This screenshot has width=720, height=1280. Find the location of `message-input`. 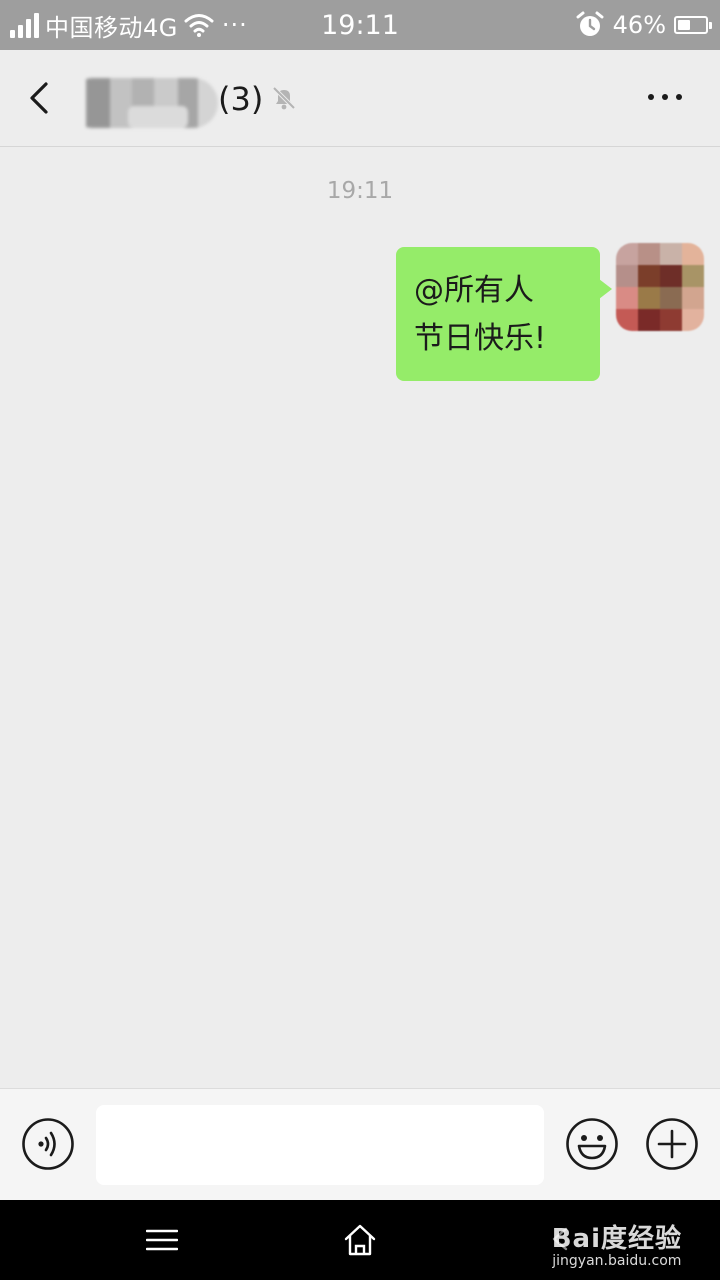

message-input is located at coordinates (320, 1145).